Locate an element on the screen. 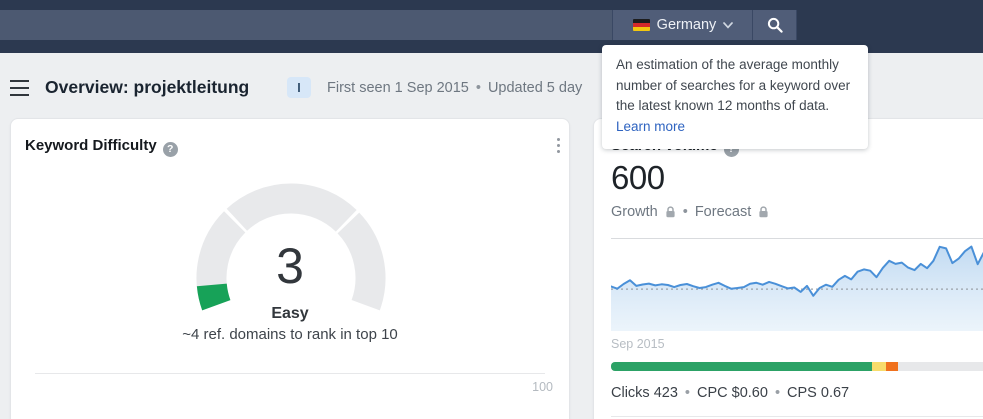 The width and height of the screenshot is (983, 419). keyword-meta: First seen 1 Sep 2015 • Updated 5 day is located at coordinates (455, 88).